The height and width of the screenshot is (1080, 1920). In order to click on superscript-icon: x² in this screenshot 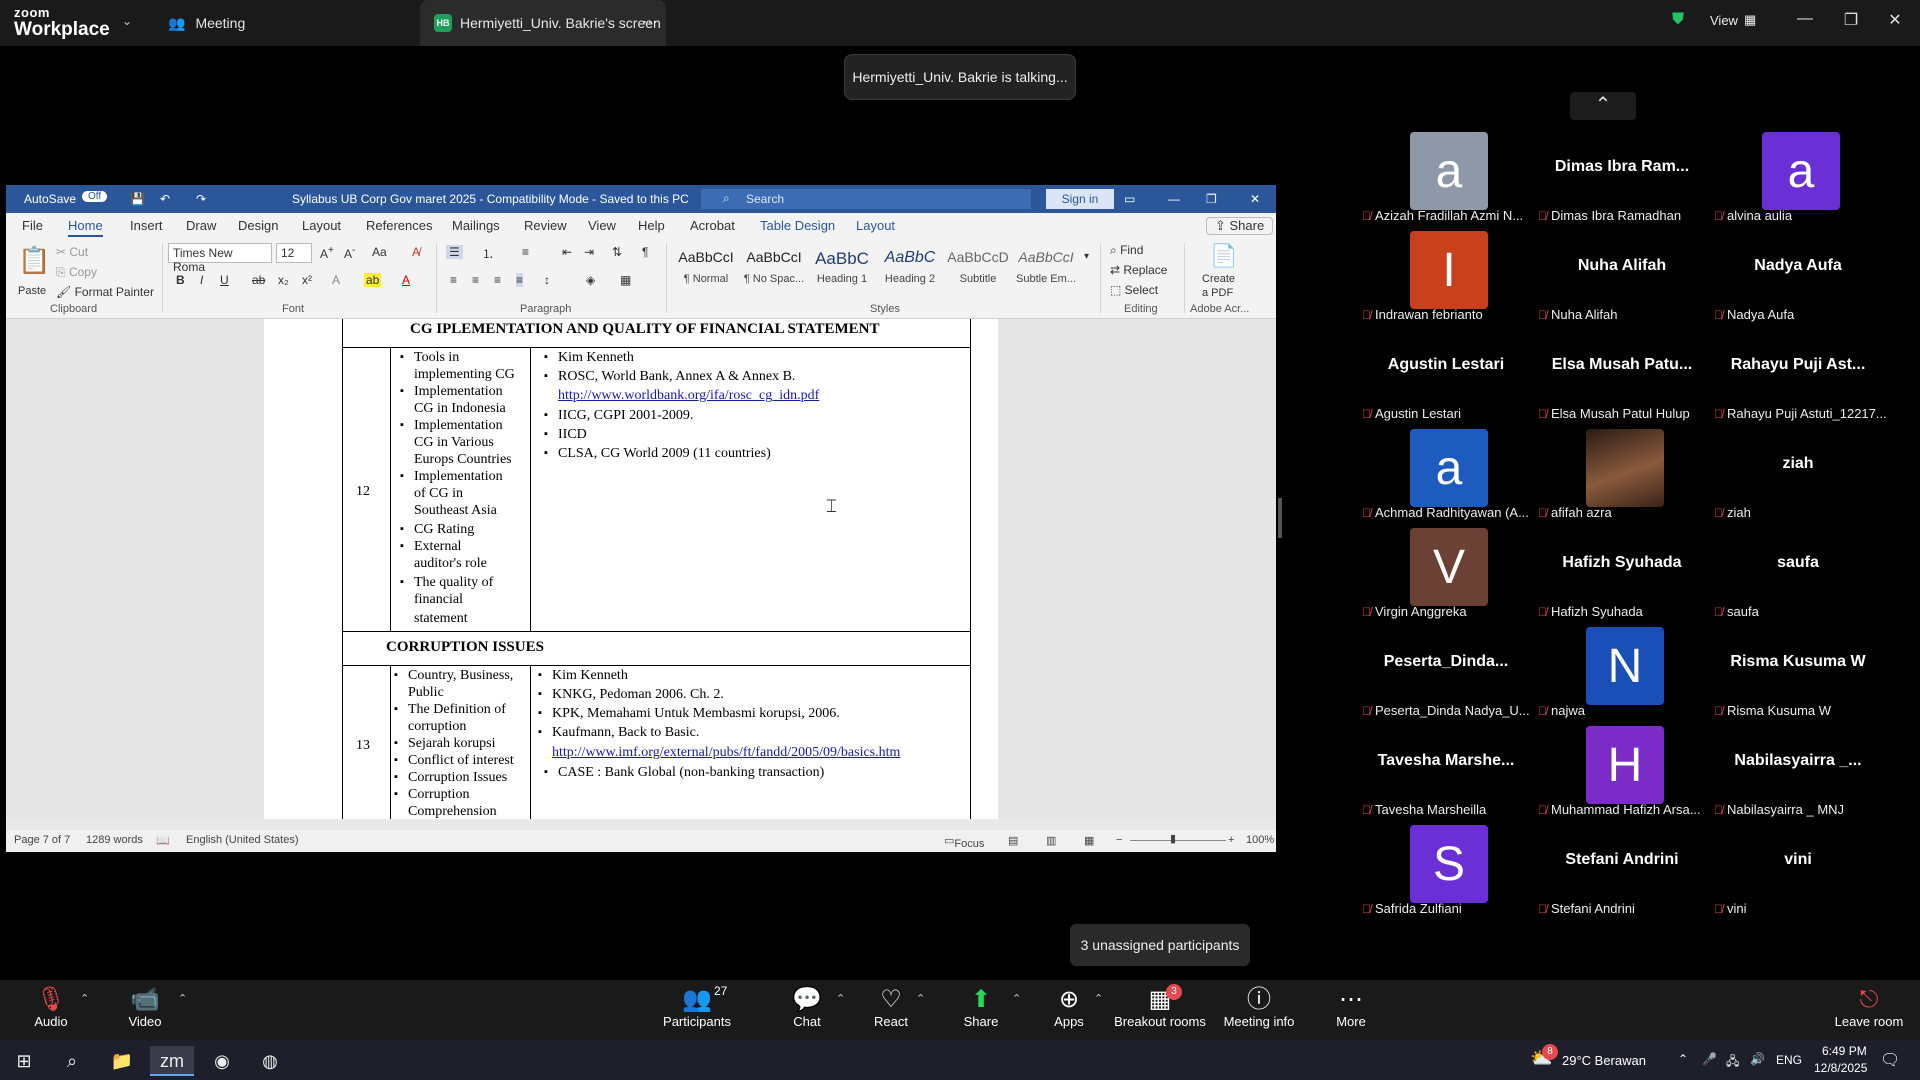, I will do `click(307, 280)`.